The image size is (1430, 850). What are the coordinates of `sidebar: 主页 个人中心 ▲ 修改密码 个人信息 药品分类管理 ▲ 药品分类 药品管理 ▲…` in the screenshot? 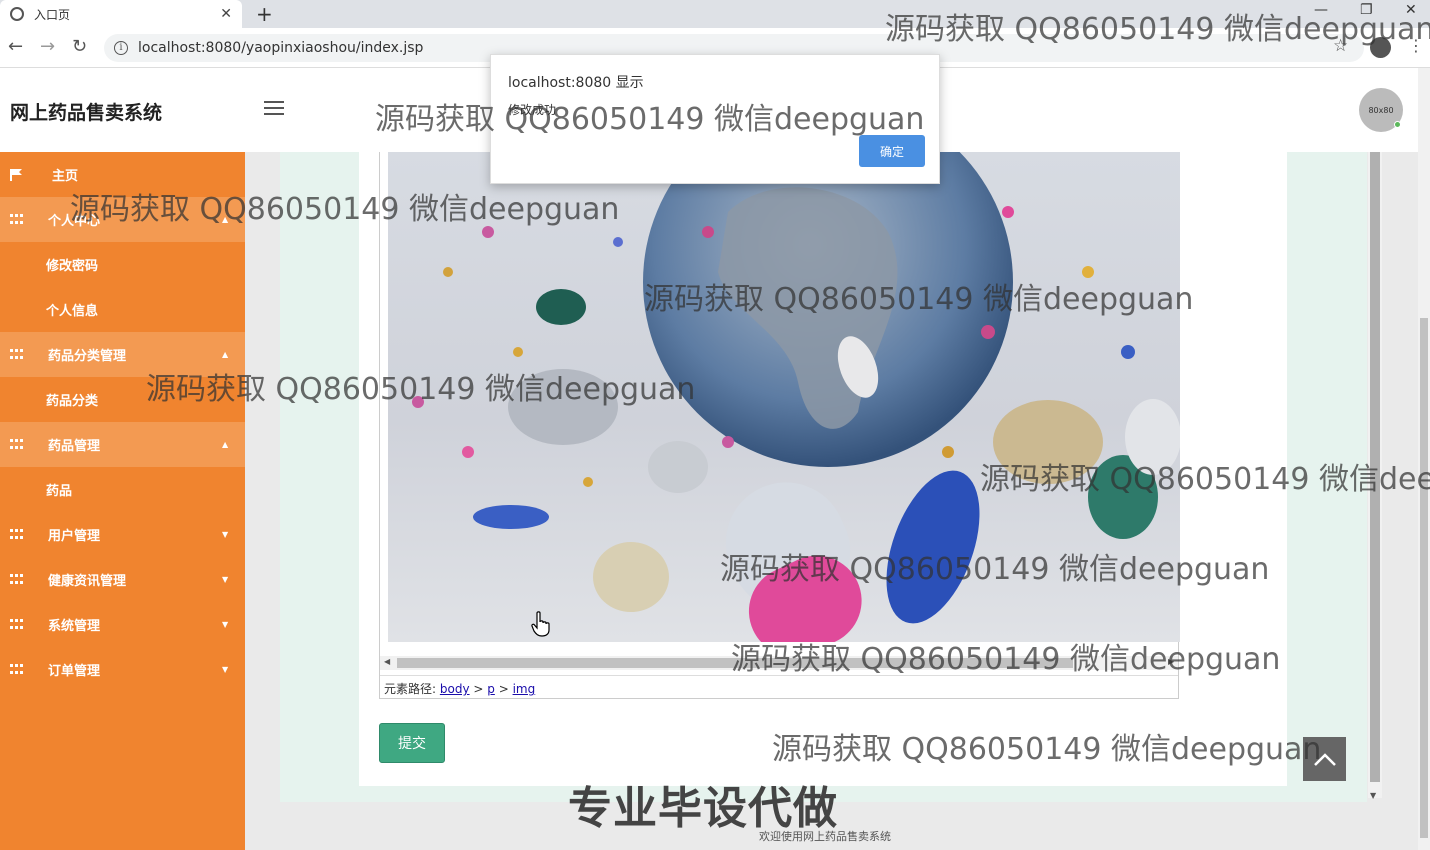 It's located at (122, 501).